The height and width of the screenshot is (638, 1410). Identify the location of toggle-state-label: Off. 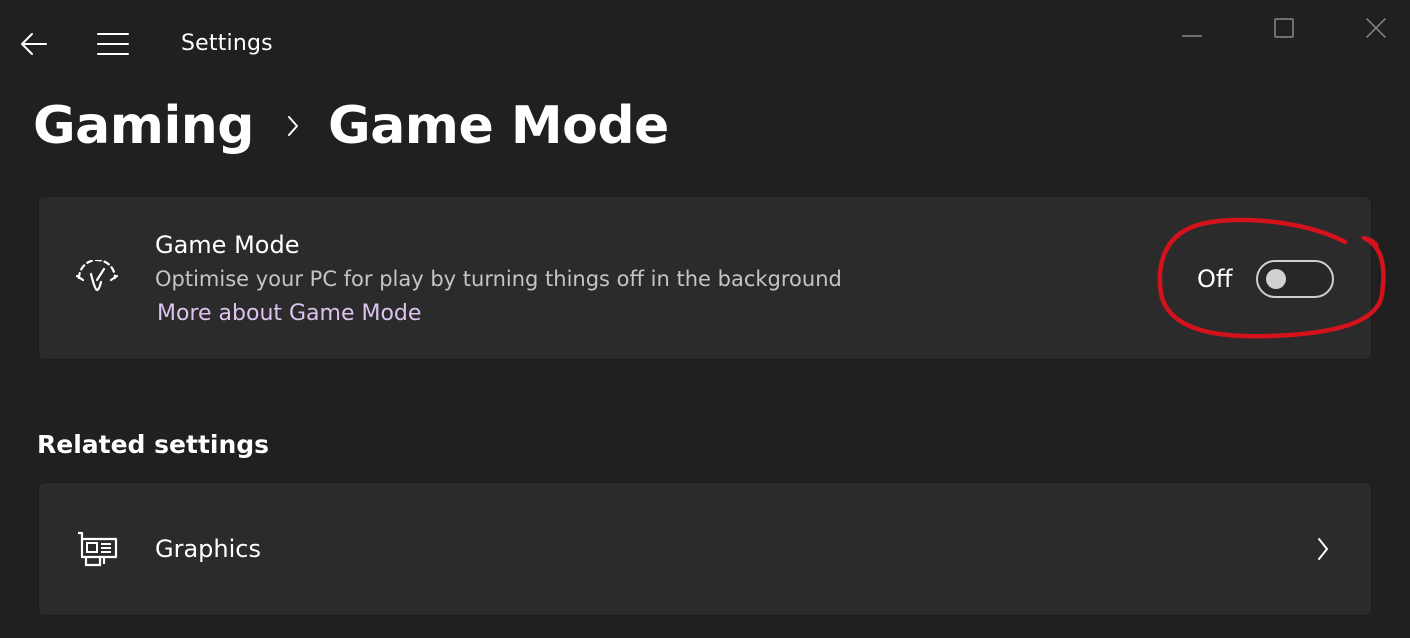
(1215, 279).